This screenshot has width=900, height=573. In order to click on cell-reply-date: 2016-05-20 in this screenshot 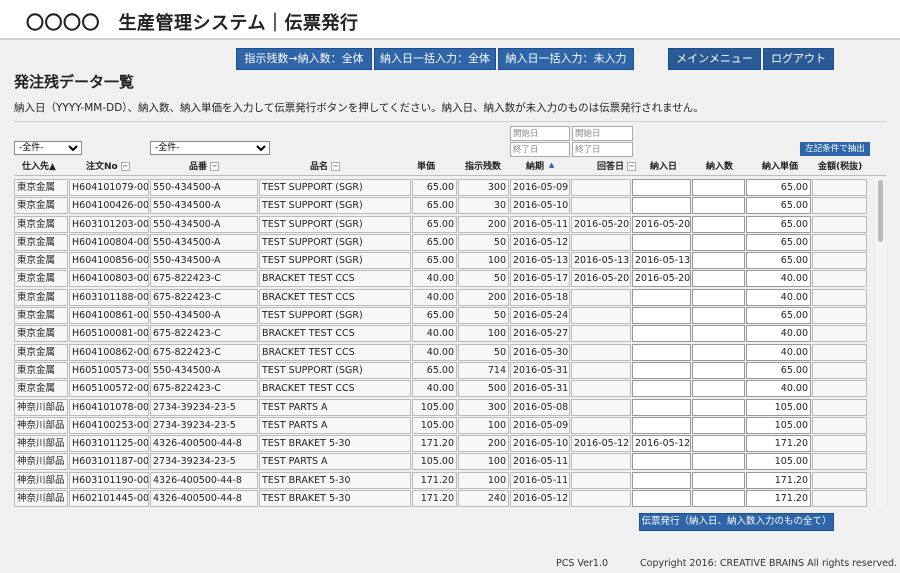, I will do `click(601, 279)`.